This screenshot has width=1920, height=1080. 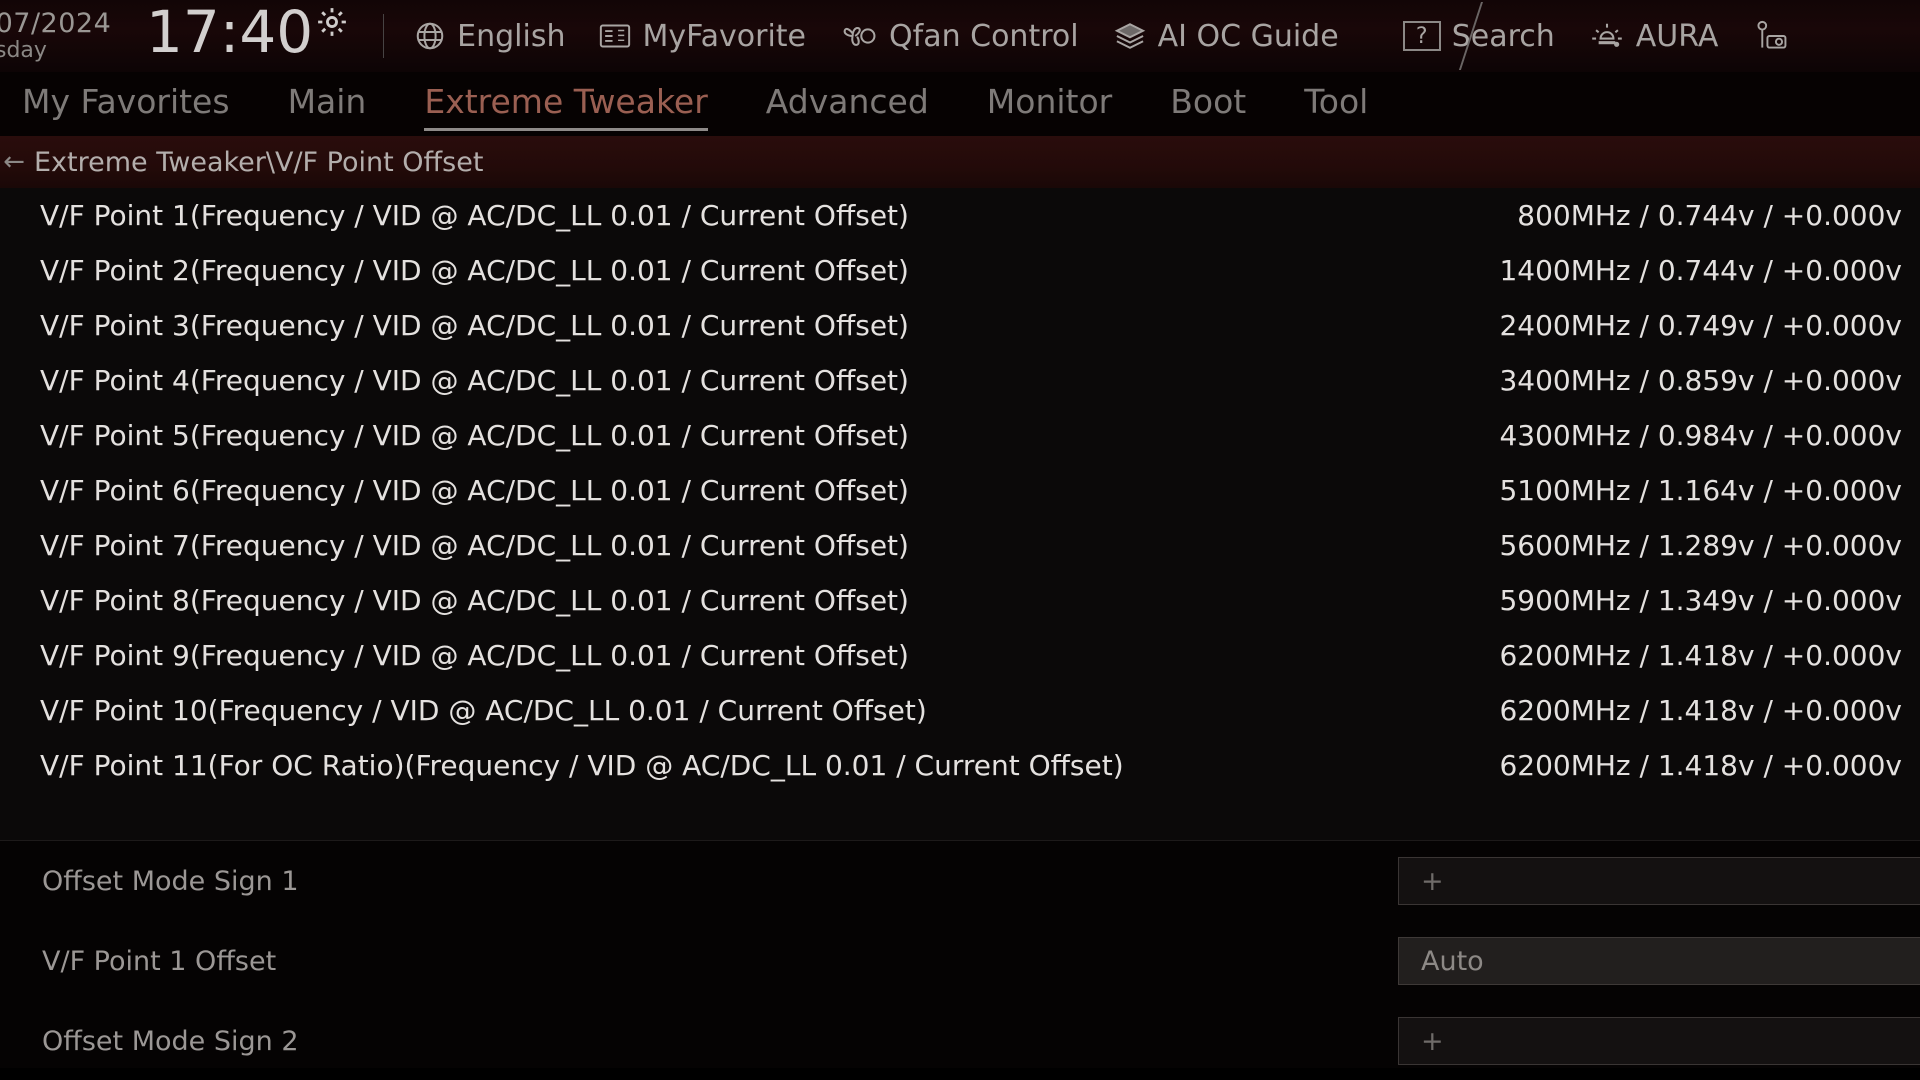 I want to click on header-item-myfavorite: MyFavorite, so click(x=702, y=36).